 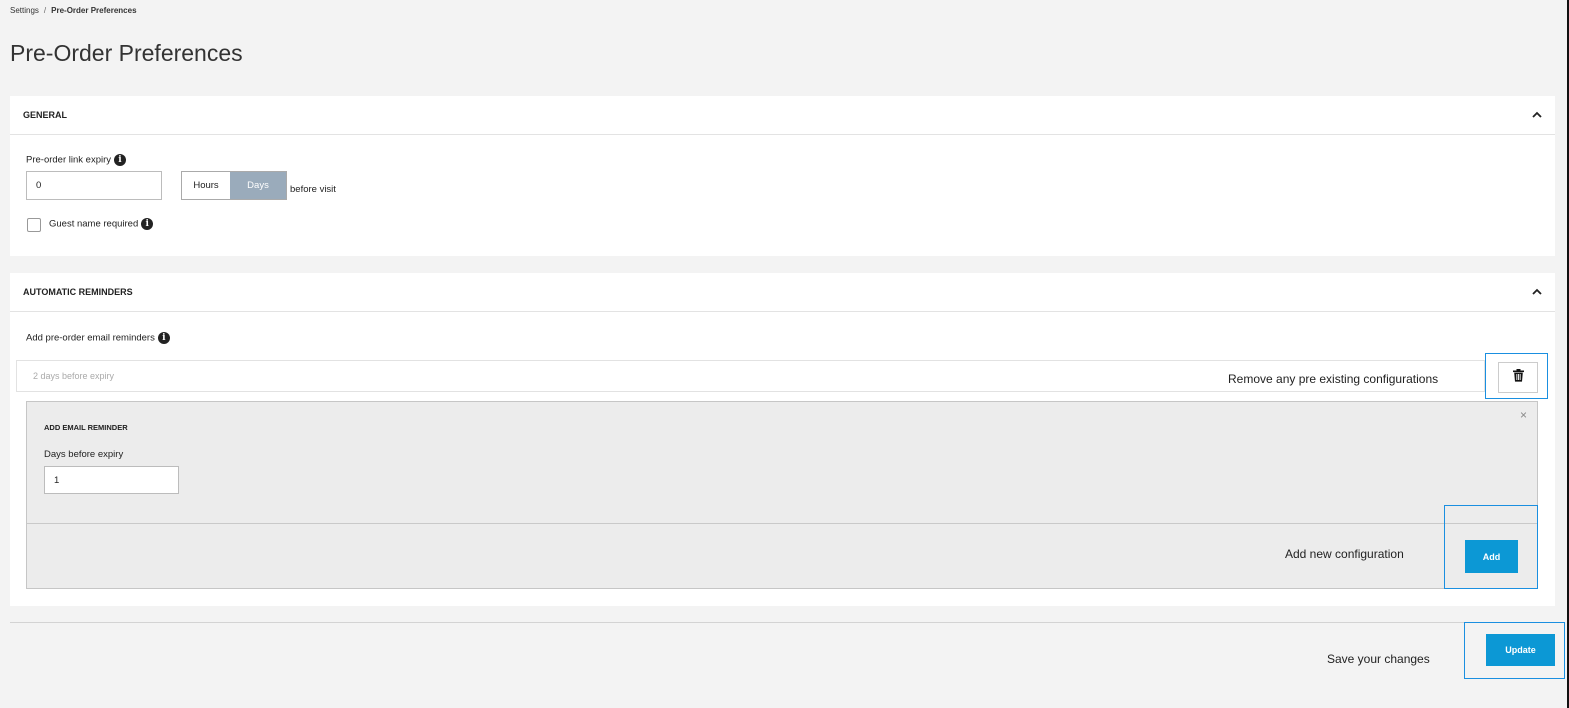 I want to click on guest-name-label: Guest name required i, so click(x=101, y=224).